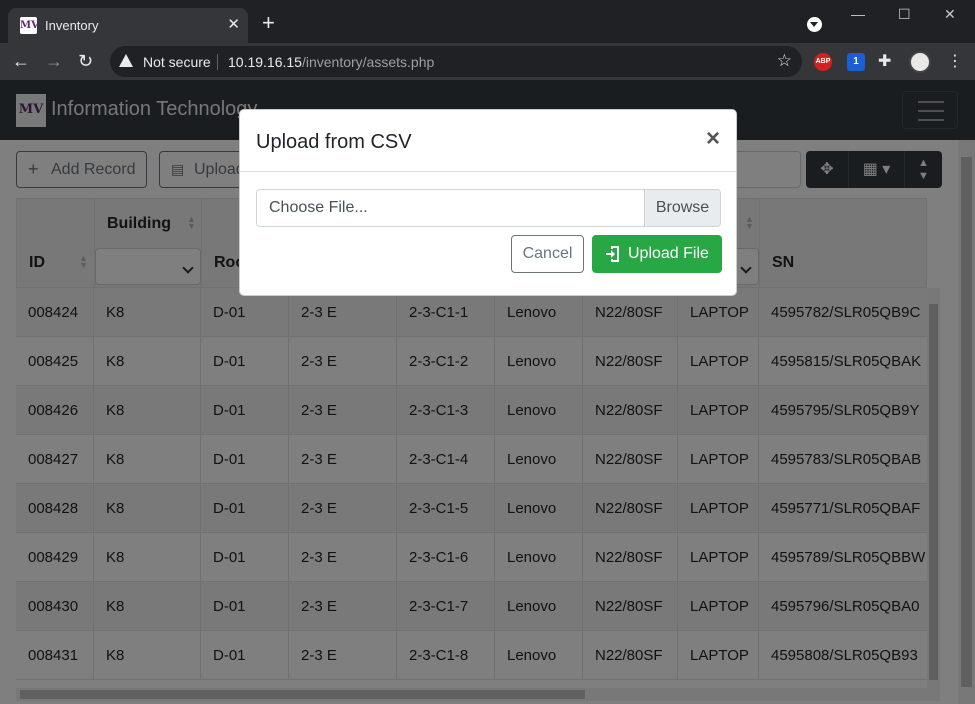  Describe the element at coordinates (920, 62) in the screenshot. I see `profile-avatar` at that location.